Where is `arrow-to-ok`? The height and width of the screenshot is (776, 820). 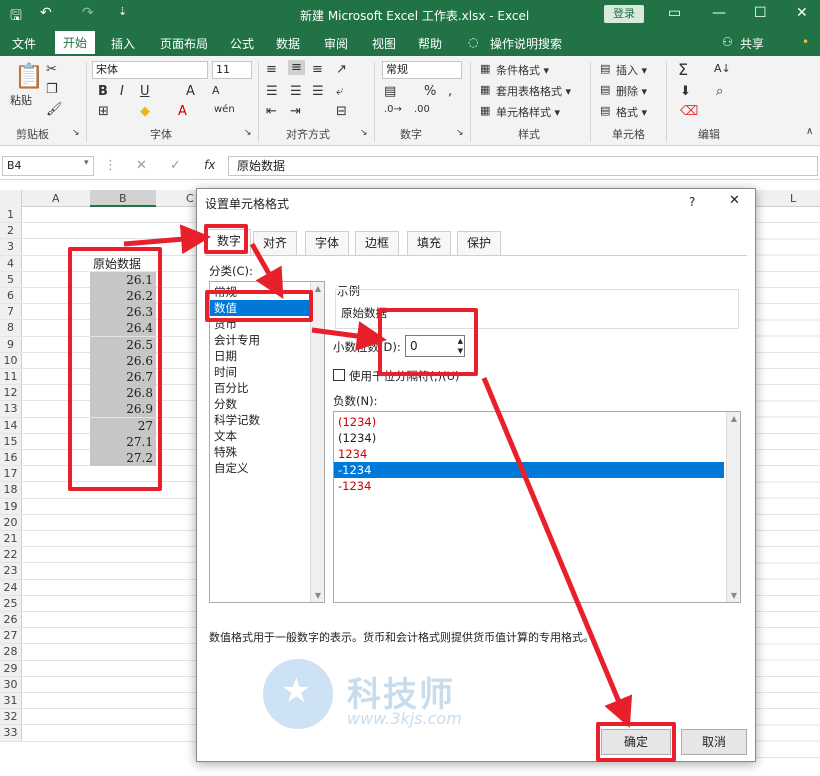
arrow-to-ok is located at coordinates (557, 552).